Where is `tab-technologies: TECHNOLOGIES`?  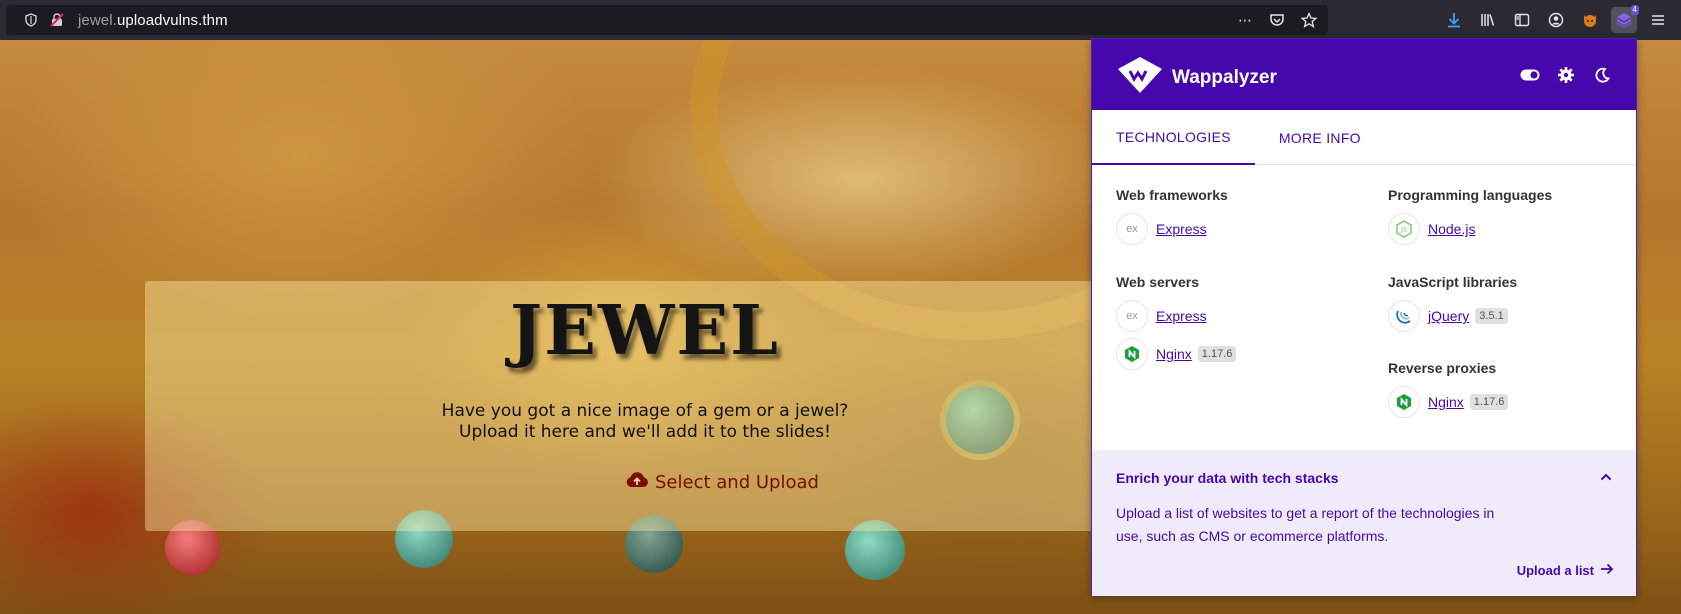
tab-technologies: TECHNOLOGIES is located at coordinates (1173, 137).